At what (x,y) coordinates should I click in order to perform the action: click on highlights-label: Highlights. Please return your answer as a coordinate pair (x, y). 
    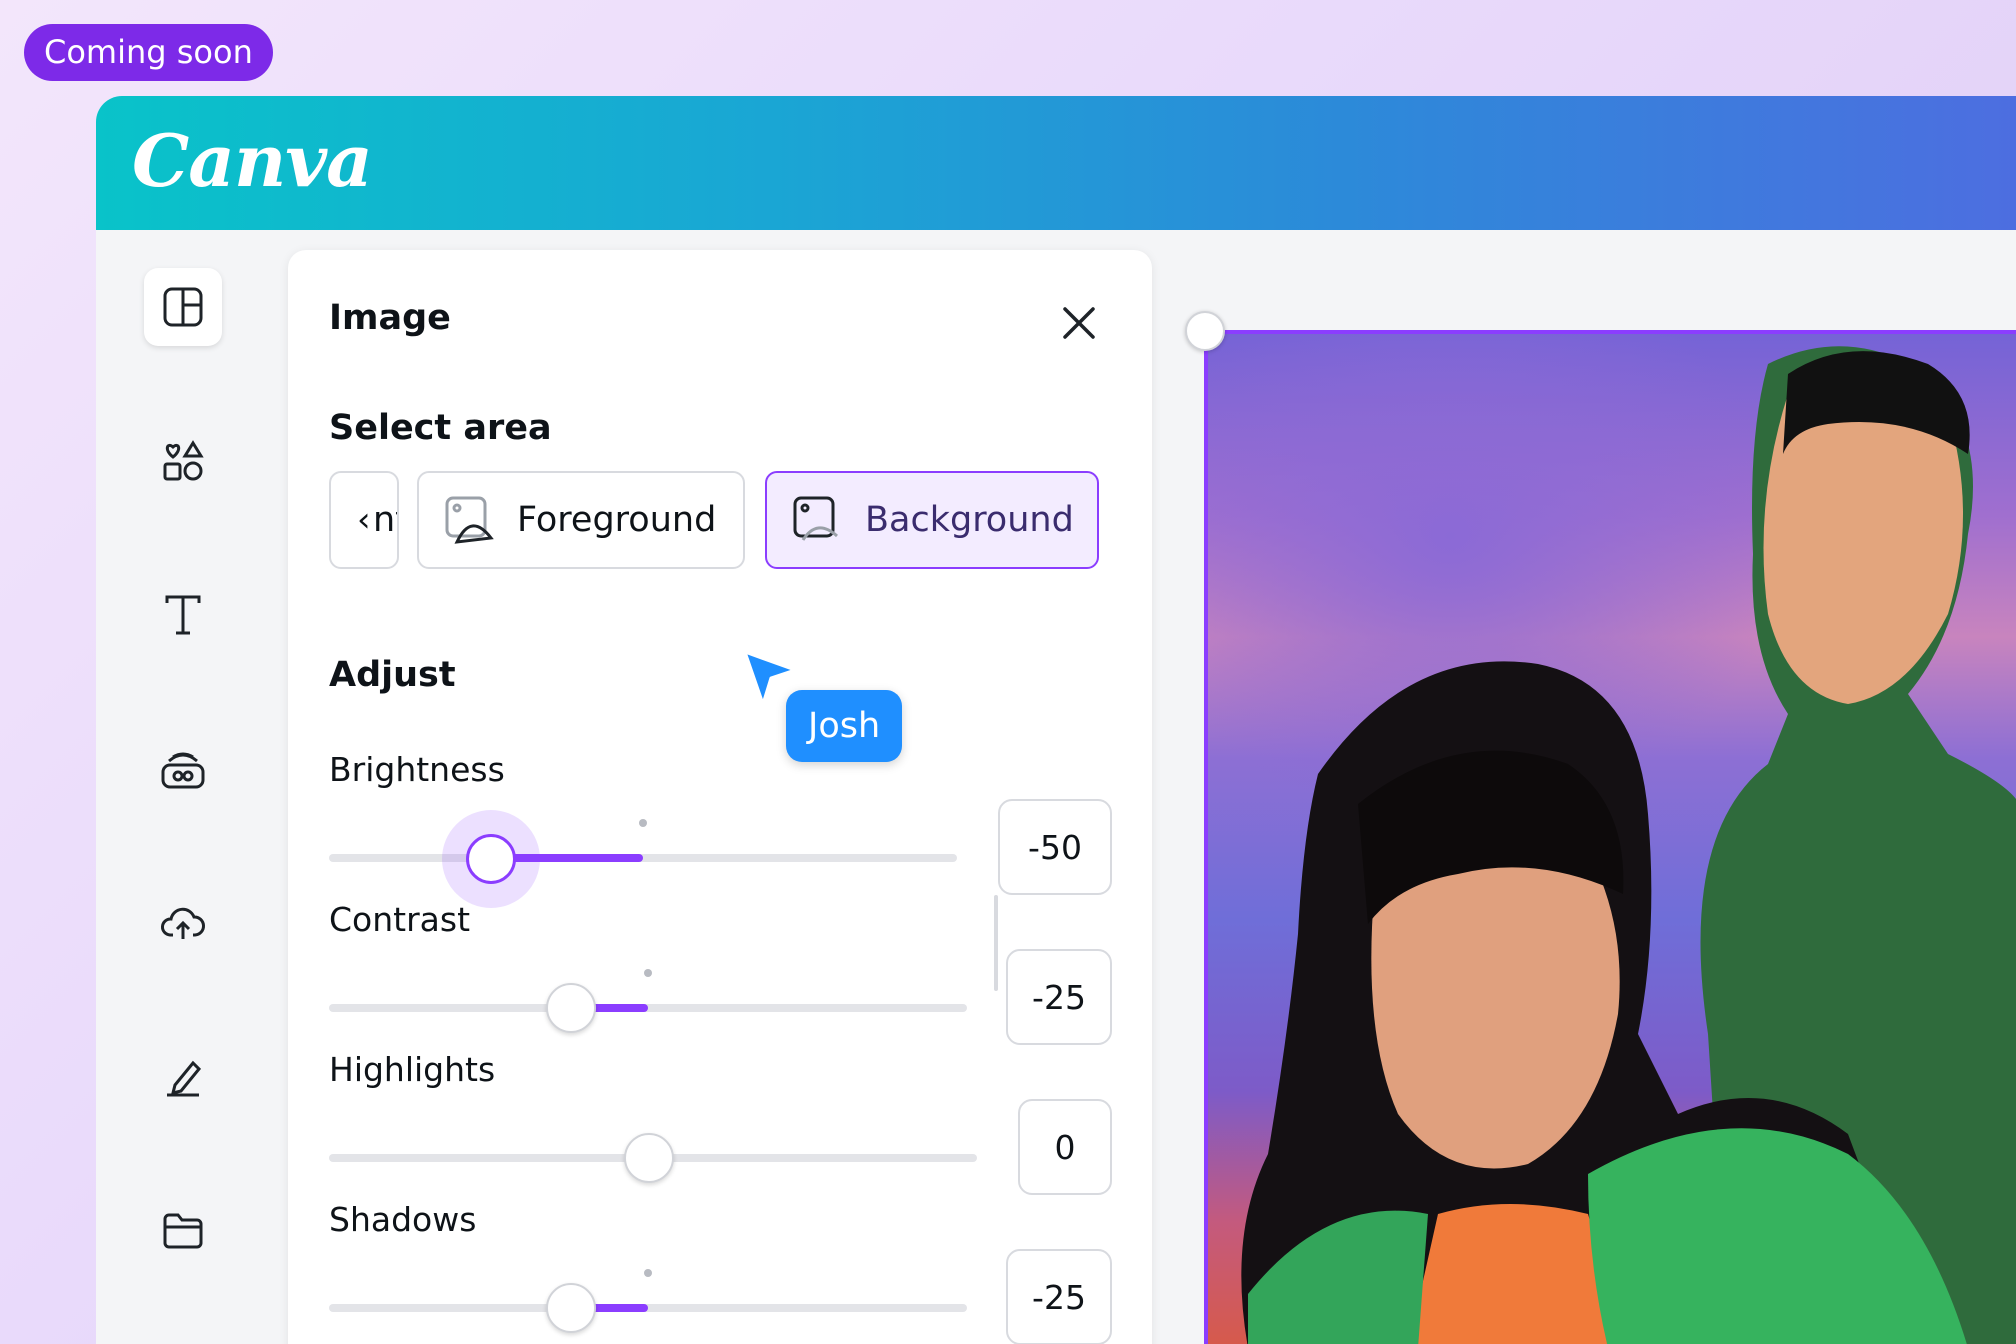
    Looking at the image, I should click on (412, 1069).